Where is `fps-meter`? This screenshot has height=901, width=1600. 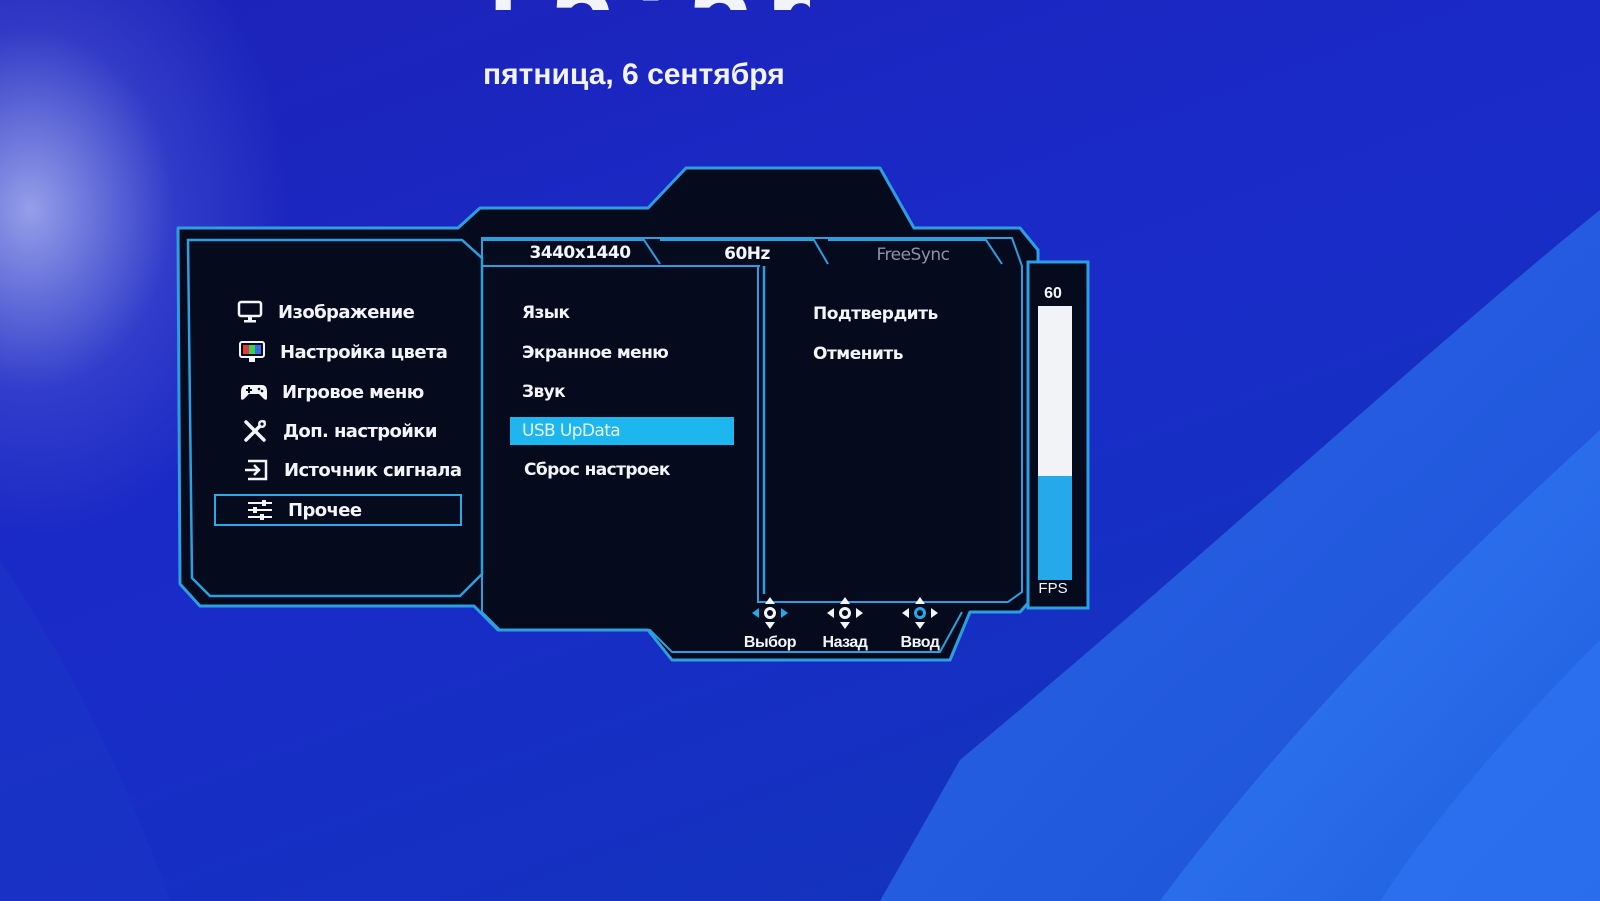 fps-meter is located at coordinates (1055, 443).